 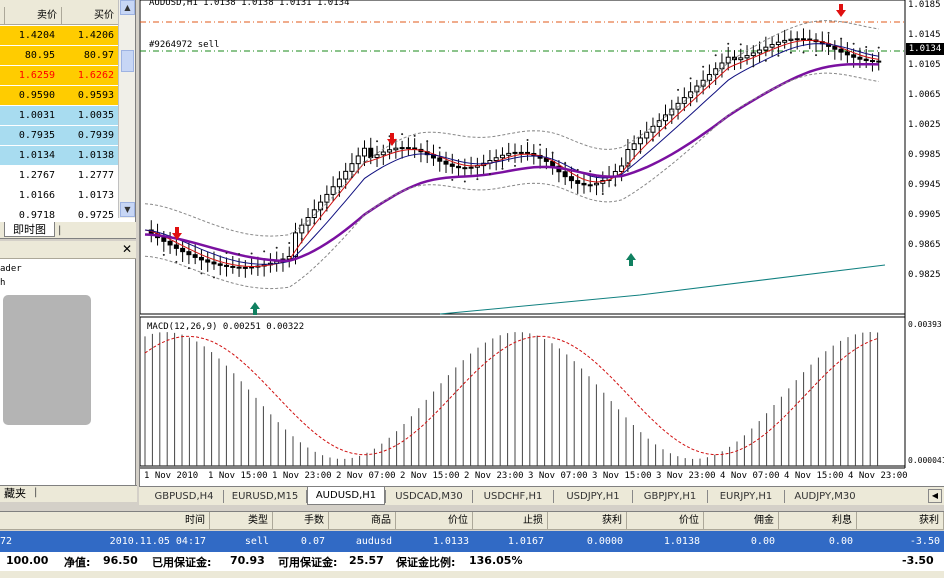 I want to click on total-profit-value: -3.50, so click(x=918, y=560).